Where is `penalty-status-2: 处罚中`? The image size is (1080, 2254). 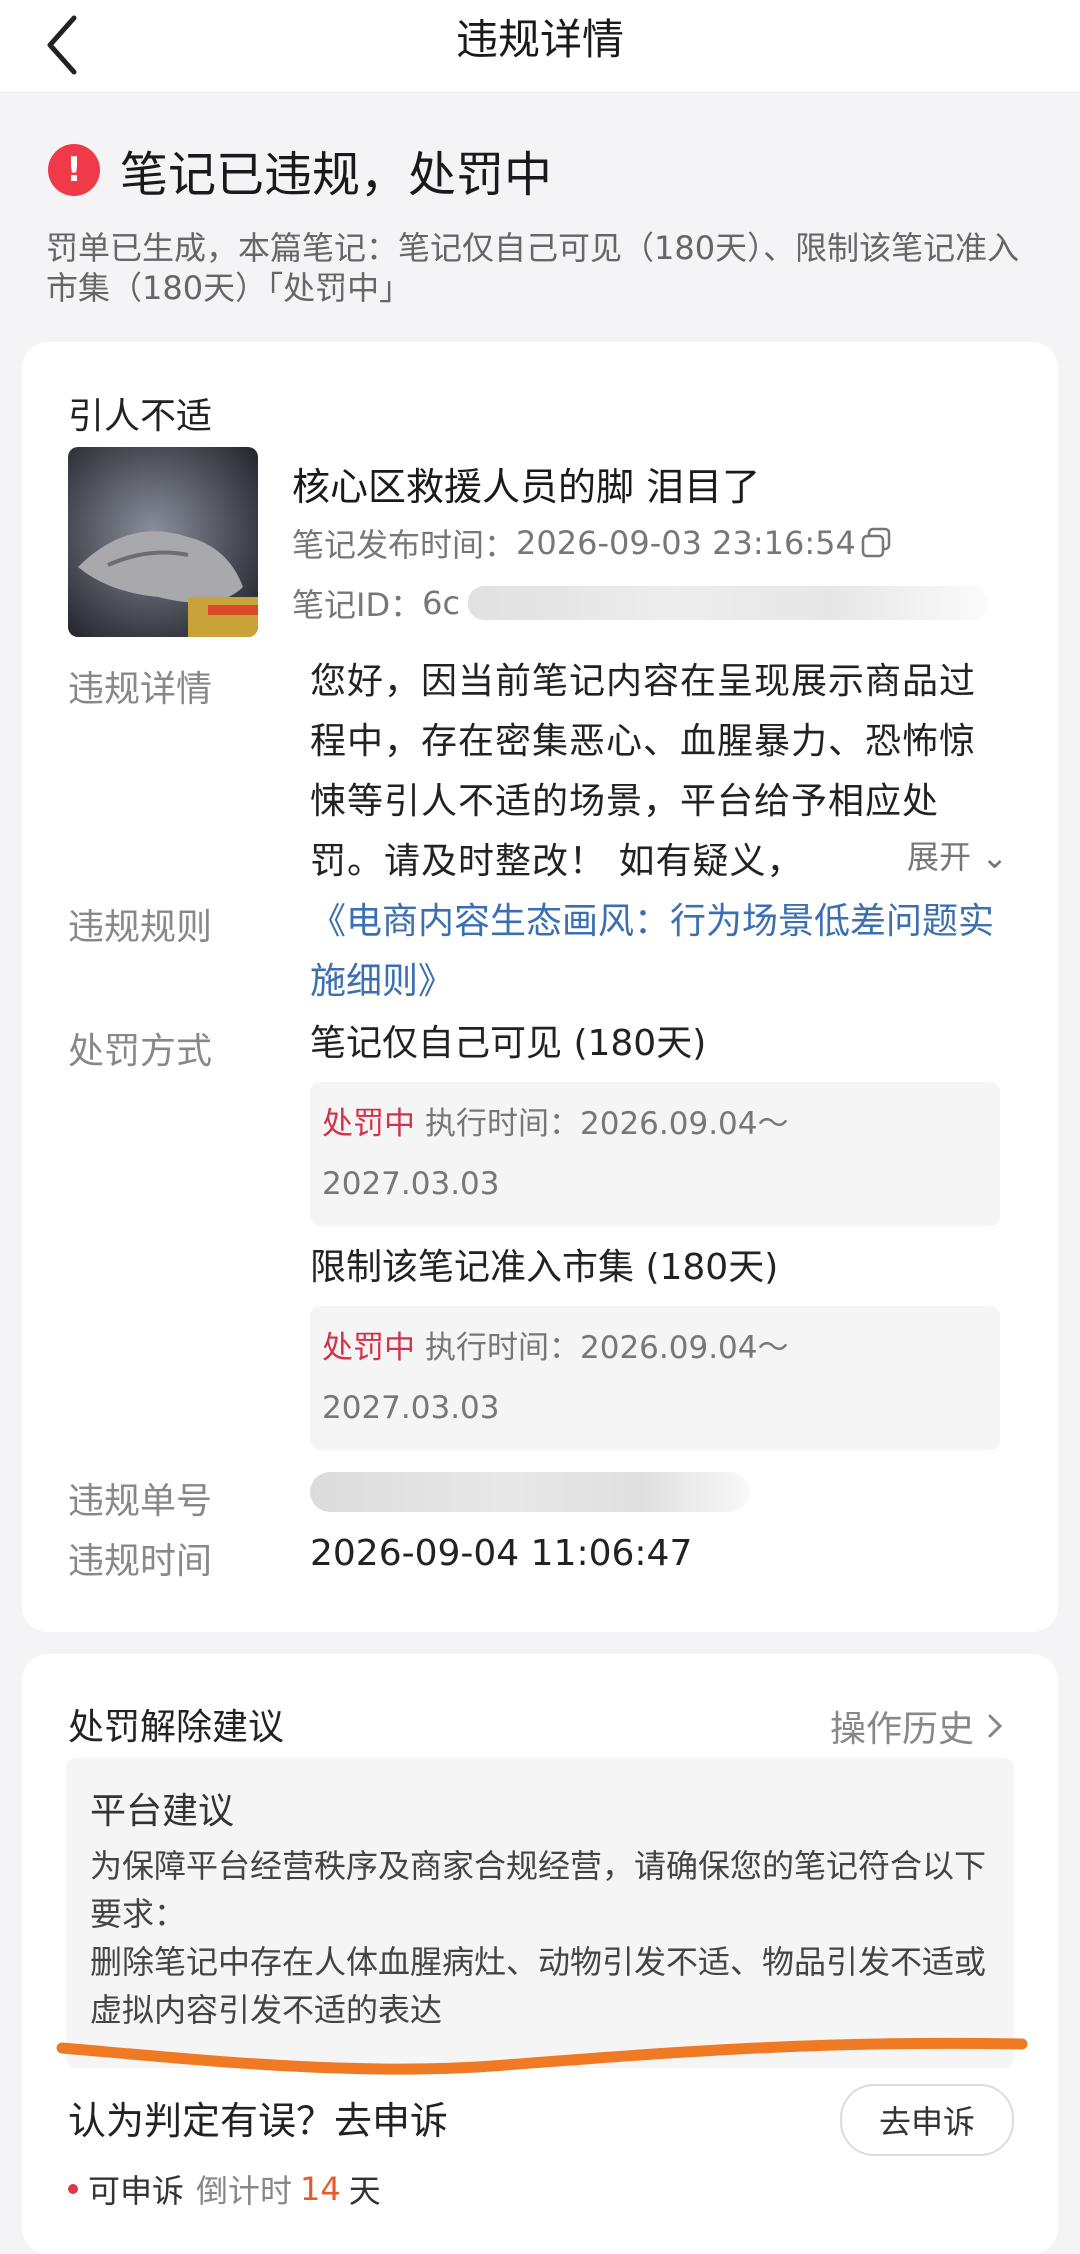
penalty-status-2: 处罚中 is located at coordinates (368, 1348).